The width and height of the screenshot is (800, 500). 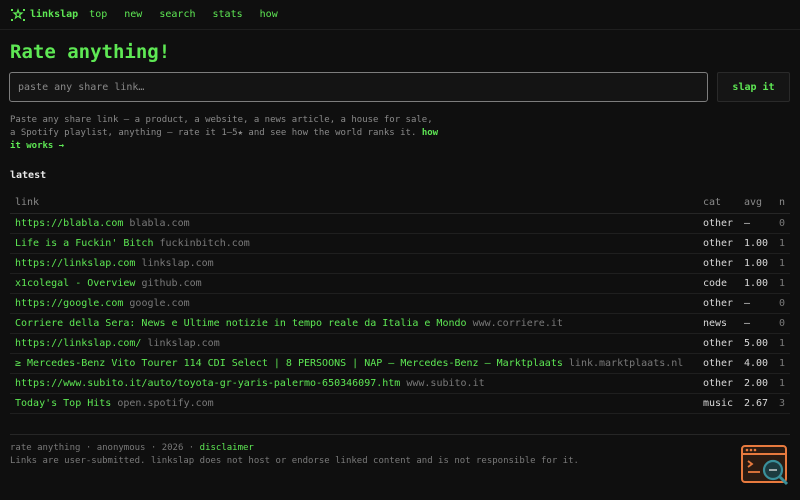 I want to click on table-row: https://google.com google.com other –0, so click(x=400, y=303).